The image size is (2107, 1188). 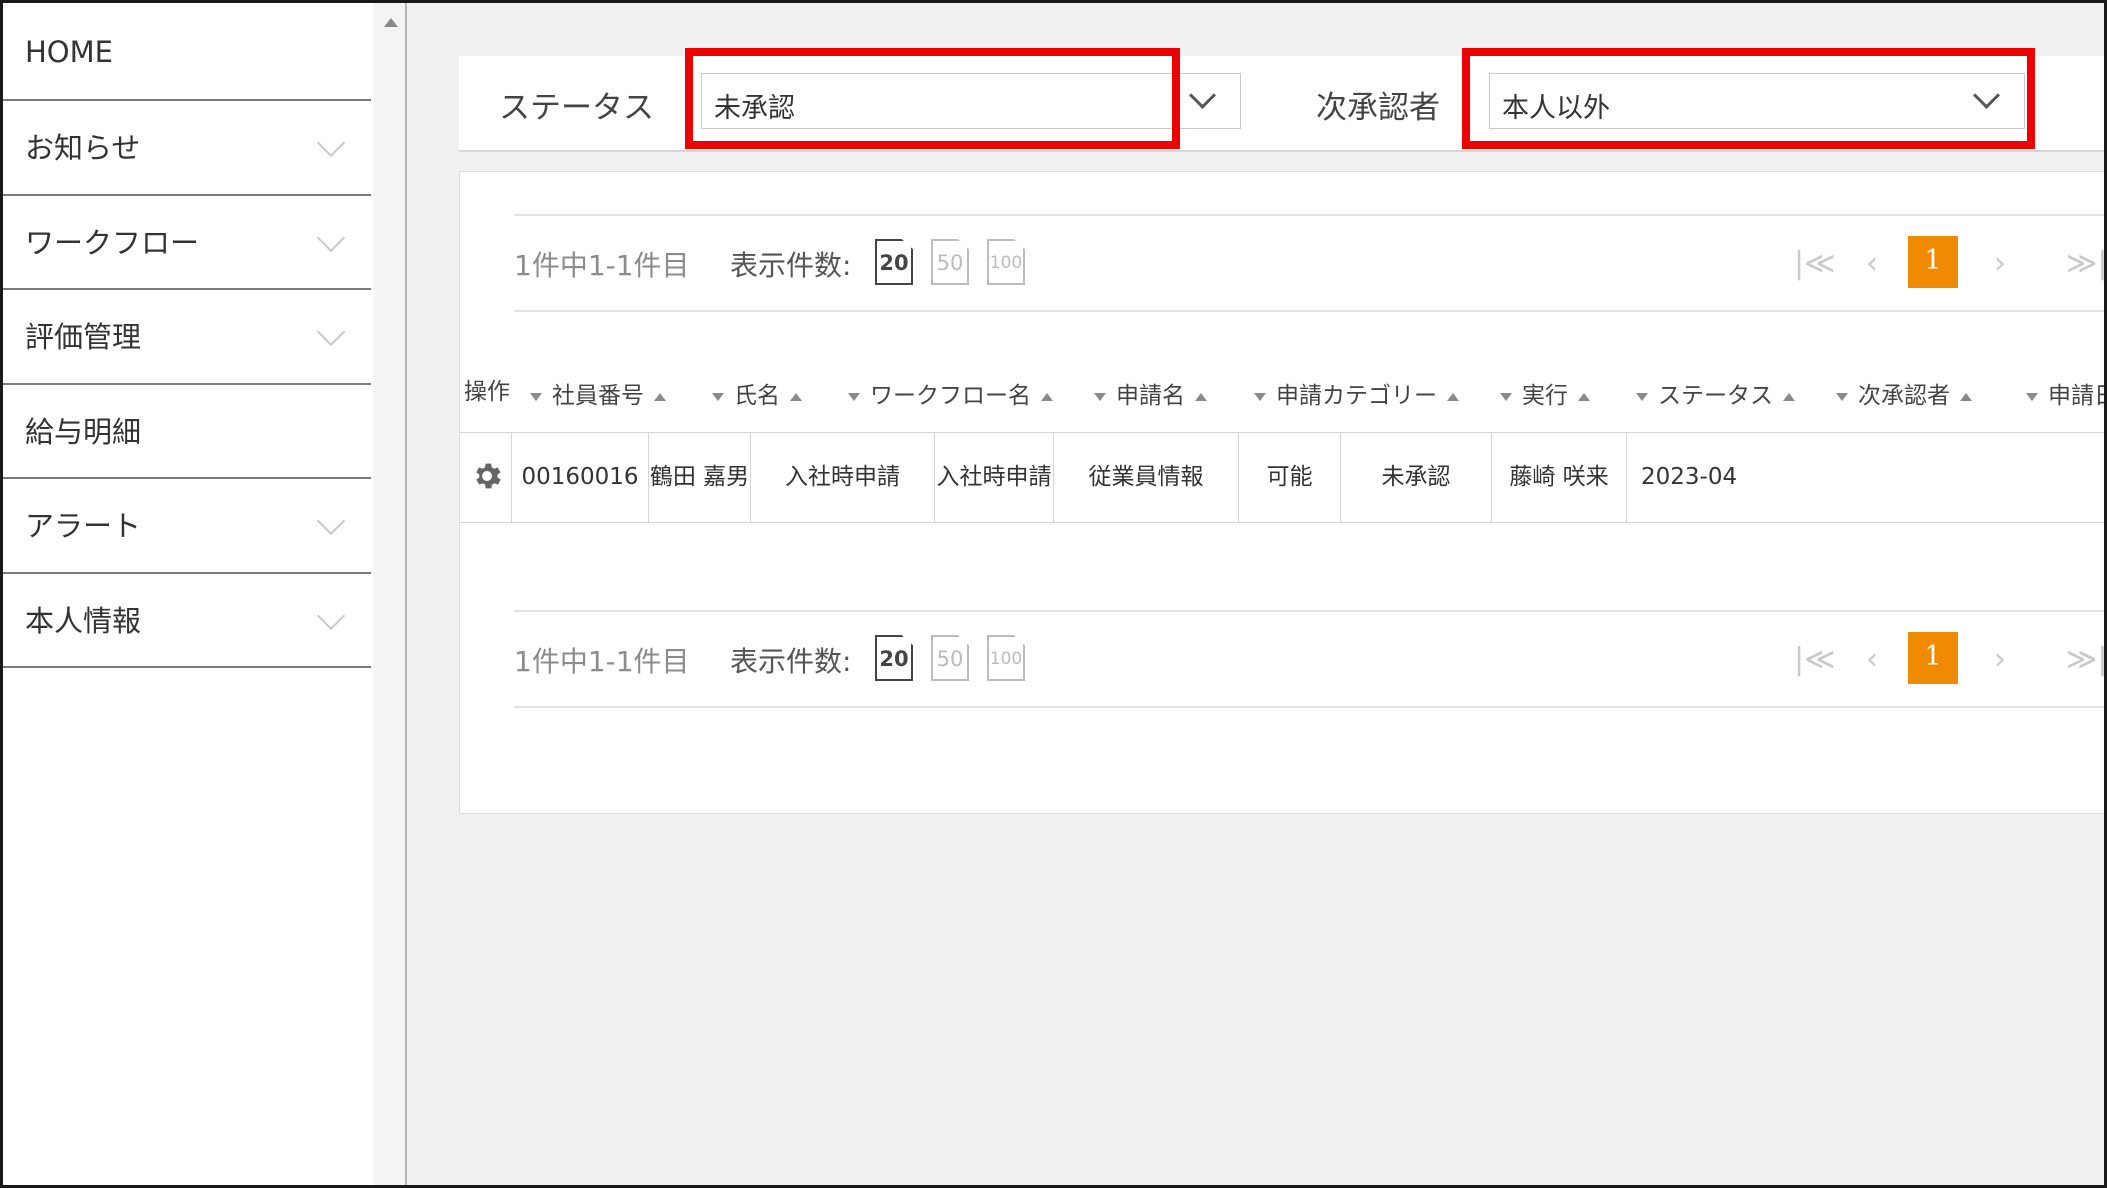 I want to click on gear-icon, so click(x=487, y=476).